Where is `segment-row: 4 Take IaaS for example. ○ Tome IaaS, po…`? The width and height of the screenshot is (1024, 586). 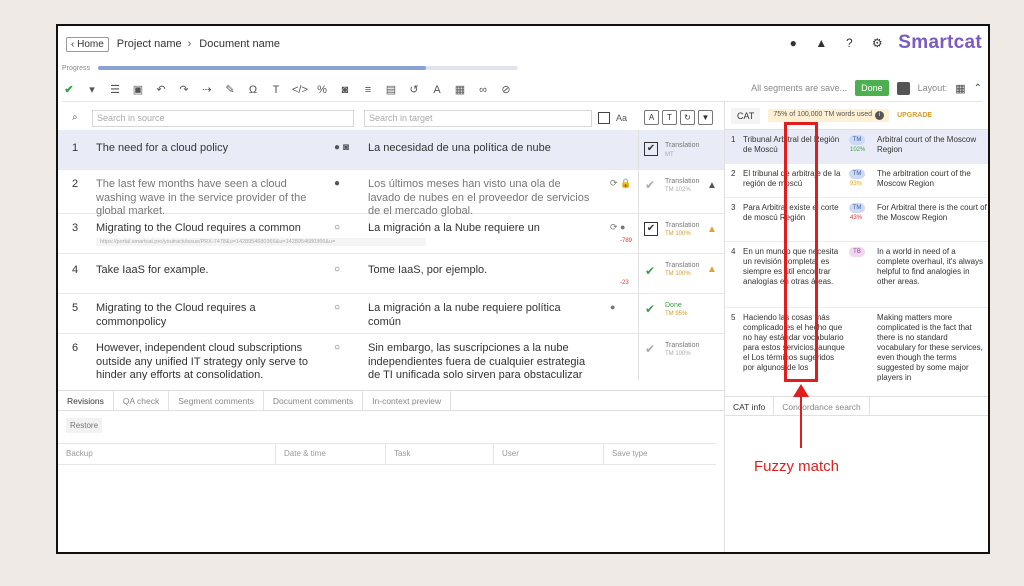
segment-row: 4 Take IaaS for example. ○ Tome IaaS, po… is located at coordinates (391, 274).